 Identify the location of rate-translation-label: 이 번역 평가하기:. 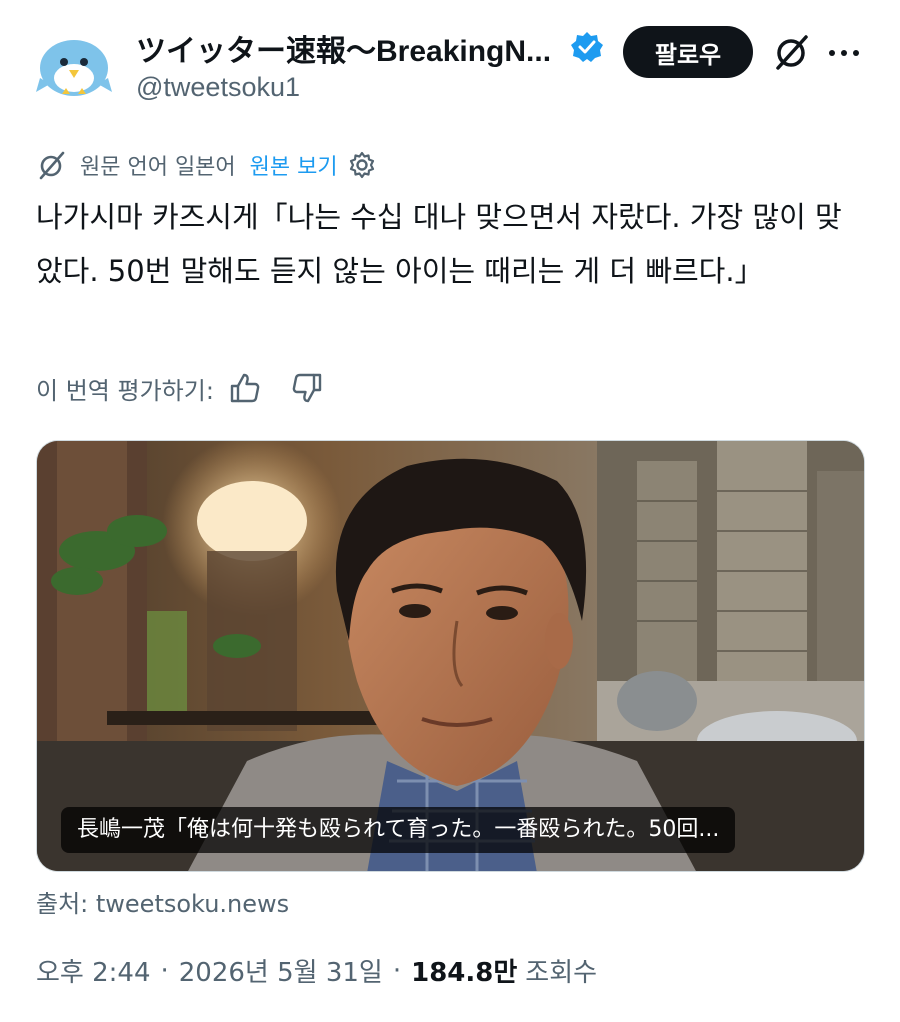
(125, 390).